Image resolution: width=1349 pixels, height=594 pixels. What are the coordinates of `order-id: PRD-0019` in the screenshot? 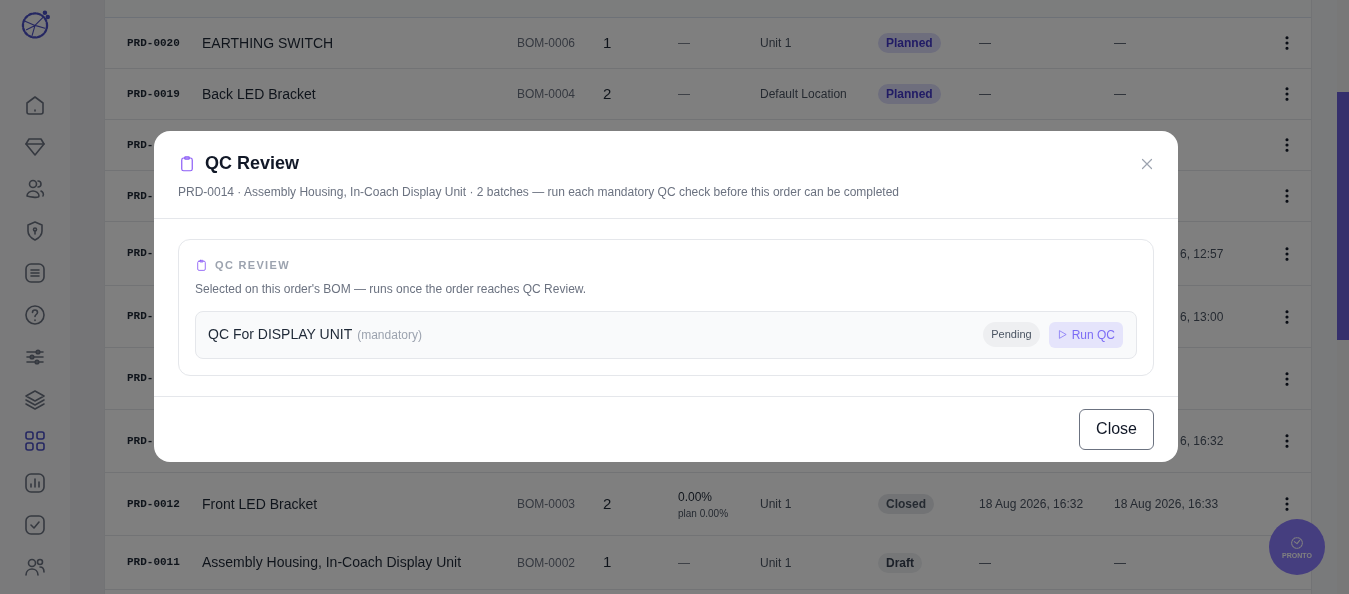 It's located at (153, 94).